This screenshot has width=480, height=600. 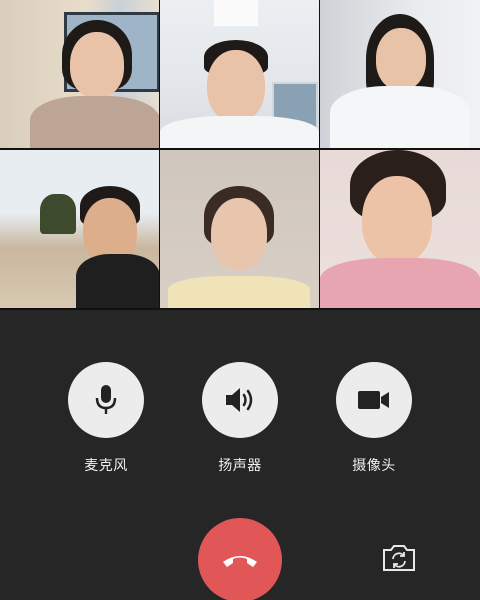 What do you see at coordinates (240, 466) in the screenshot?
I see `speaker-label: 扬声器` at bounding box center [240, 466].